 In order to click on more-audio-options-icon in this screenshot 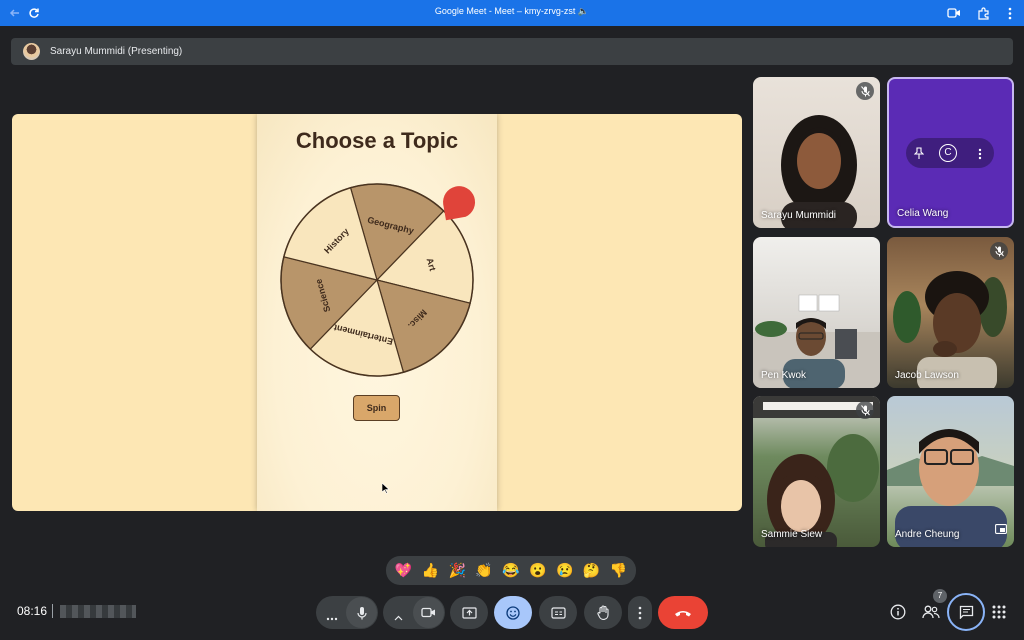, I will do `click(332, 617)`.